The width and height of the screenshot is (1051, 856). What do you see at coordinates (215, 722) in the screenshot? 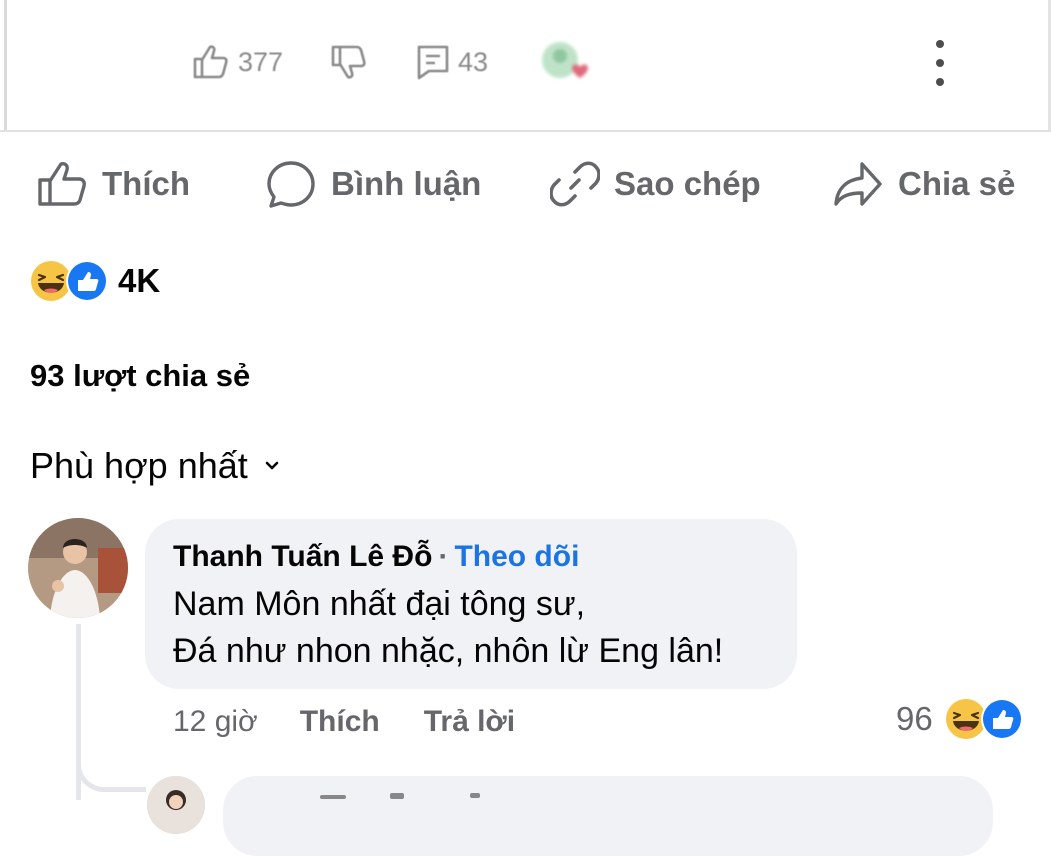
I see `comment-timestamp: 12 giờ` at bounding box center [215, 722].